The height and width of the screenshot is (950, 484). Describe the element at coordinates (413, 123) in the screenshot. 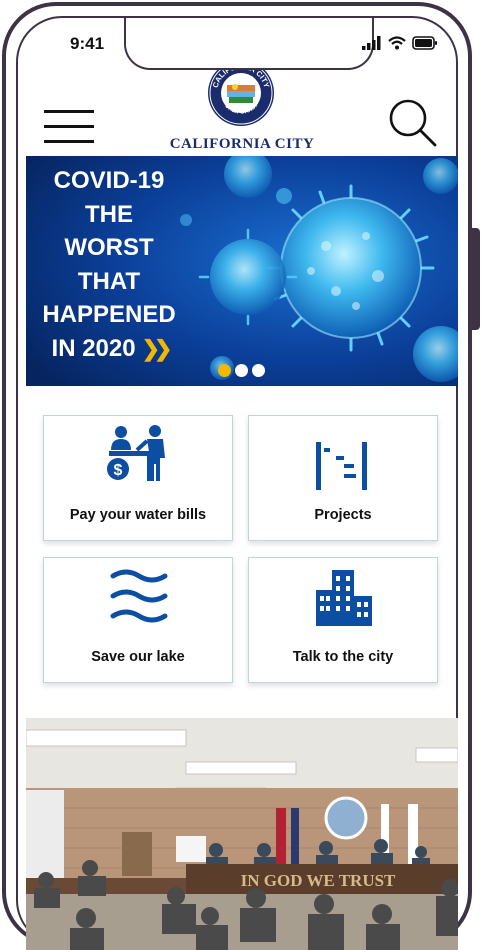

I see `search-icon` at that location.